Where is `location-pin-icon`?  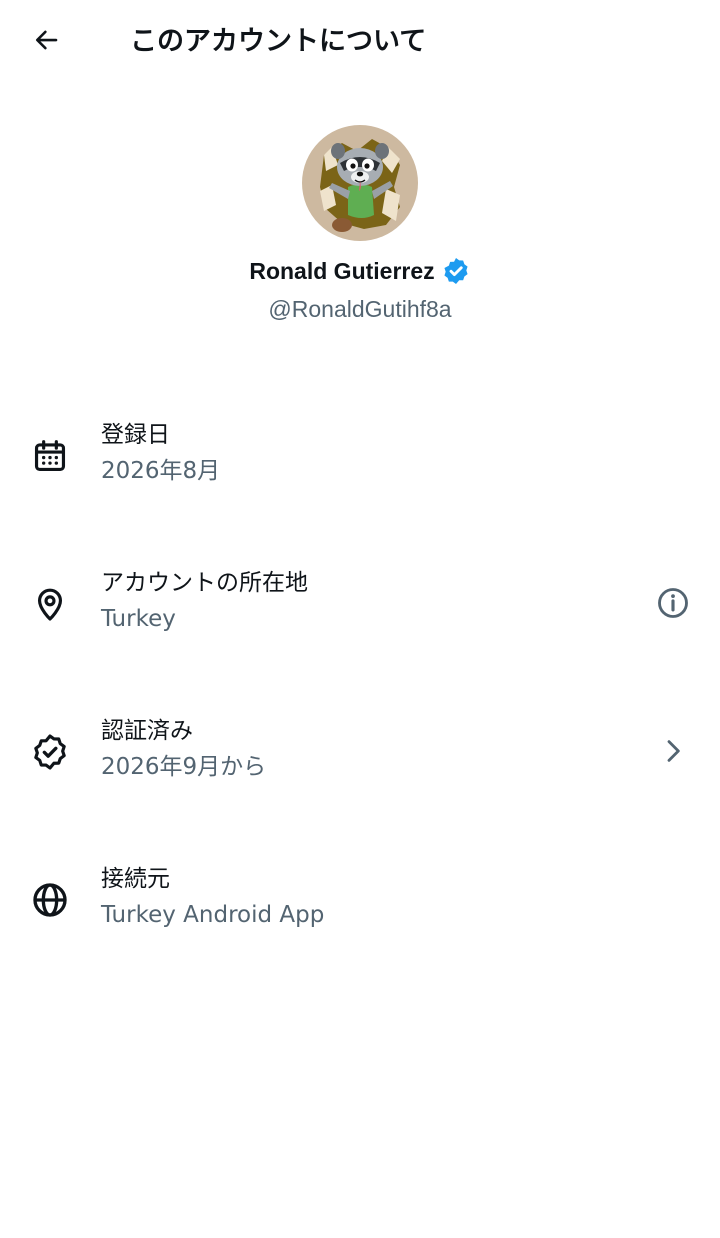
location-pin-icon is located at coordinates (50, 604).